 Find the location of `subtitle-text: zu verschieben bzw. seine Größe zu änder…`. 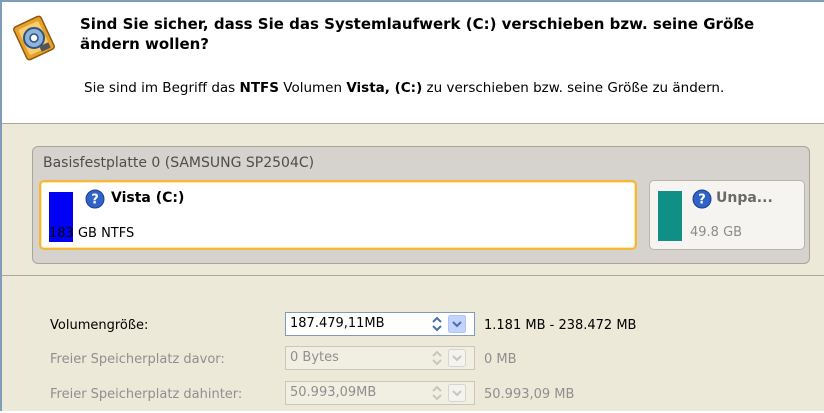

subtitle-text: zu verschieben bzw. seine Größe zu änder… is located at coordinates (573, 88).